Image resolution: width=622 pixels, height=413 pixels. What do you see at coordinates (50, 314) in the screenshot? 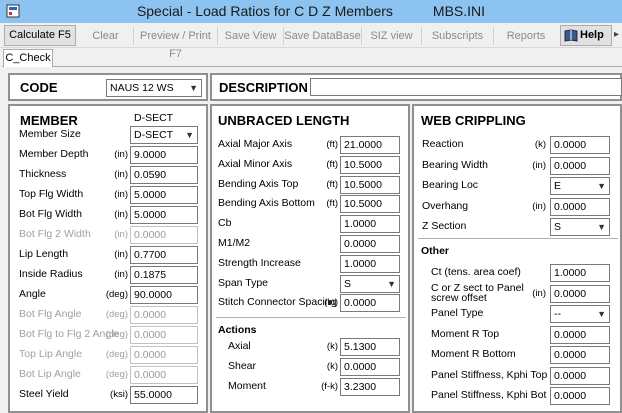
I see `field-label: Bot Flg Angle` at bounding box center [50, 314].